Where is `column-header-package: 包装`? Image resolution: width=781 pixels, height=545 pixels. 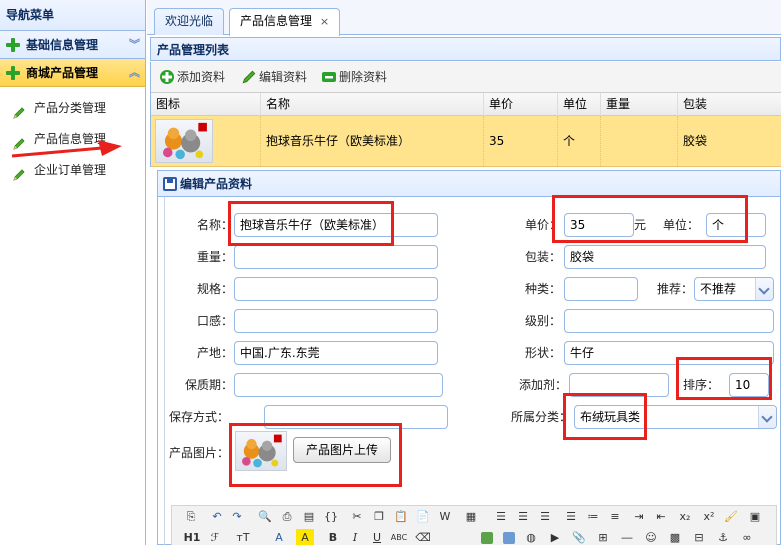
column-header-package: 包装 is located at coordinates (729, 104).